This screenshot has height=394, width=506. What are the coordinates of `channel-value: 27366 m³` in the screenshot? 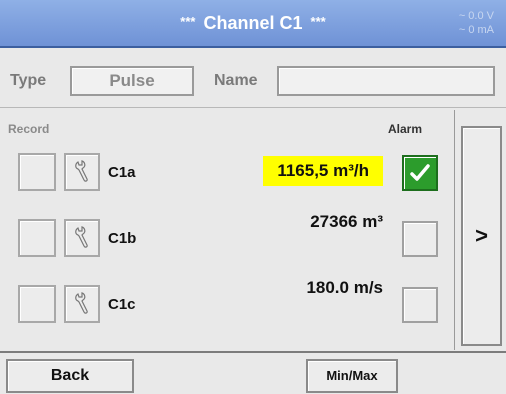 It's located at (346, 221).